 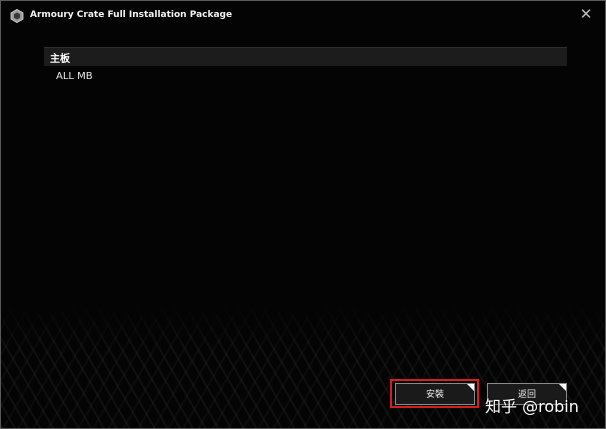 I want to click on list-item: ALL MB, so click(x=74, y=76).